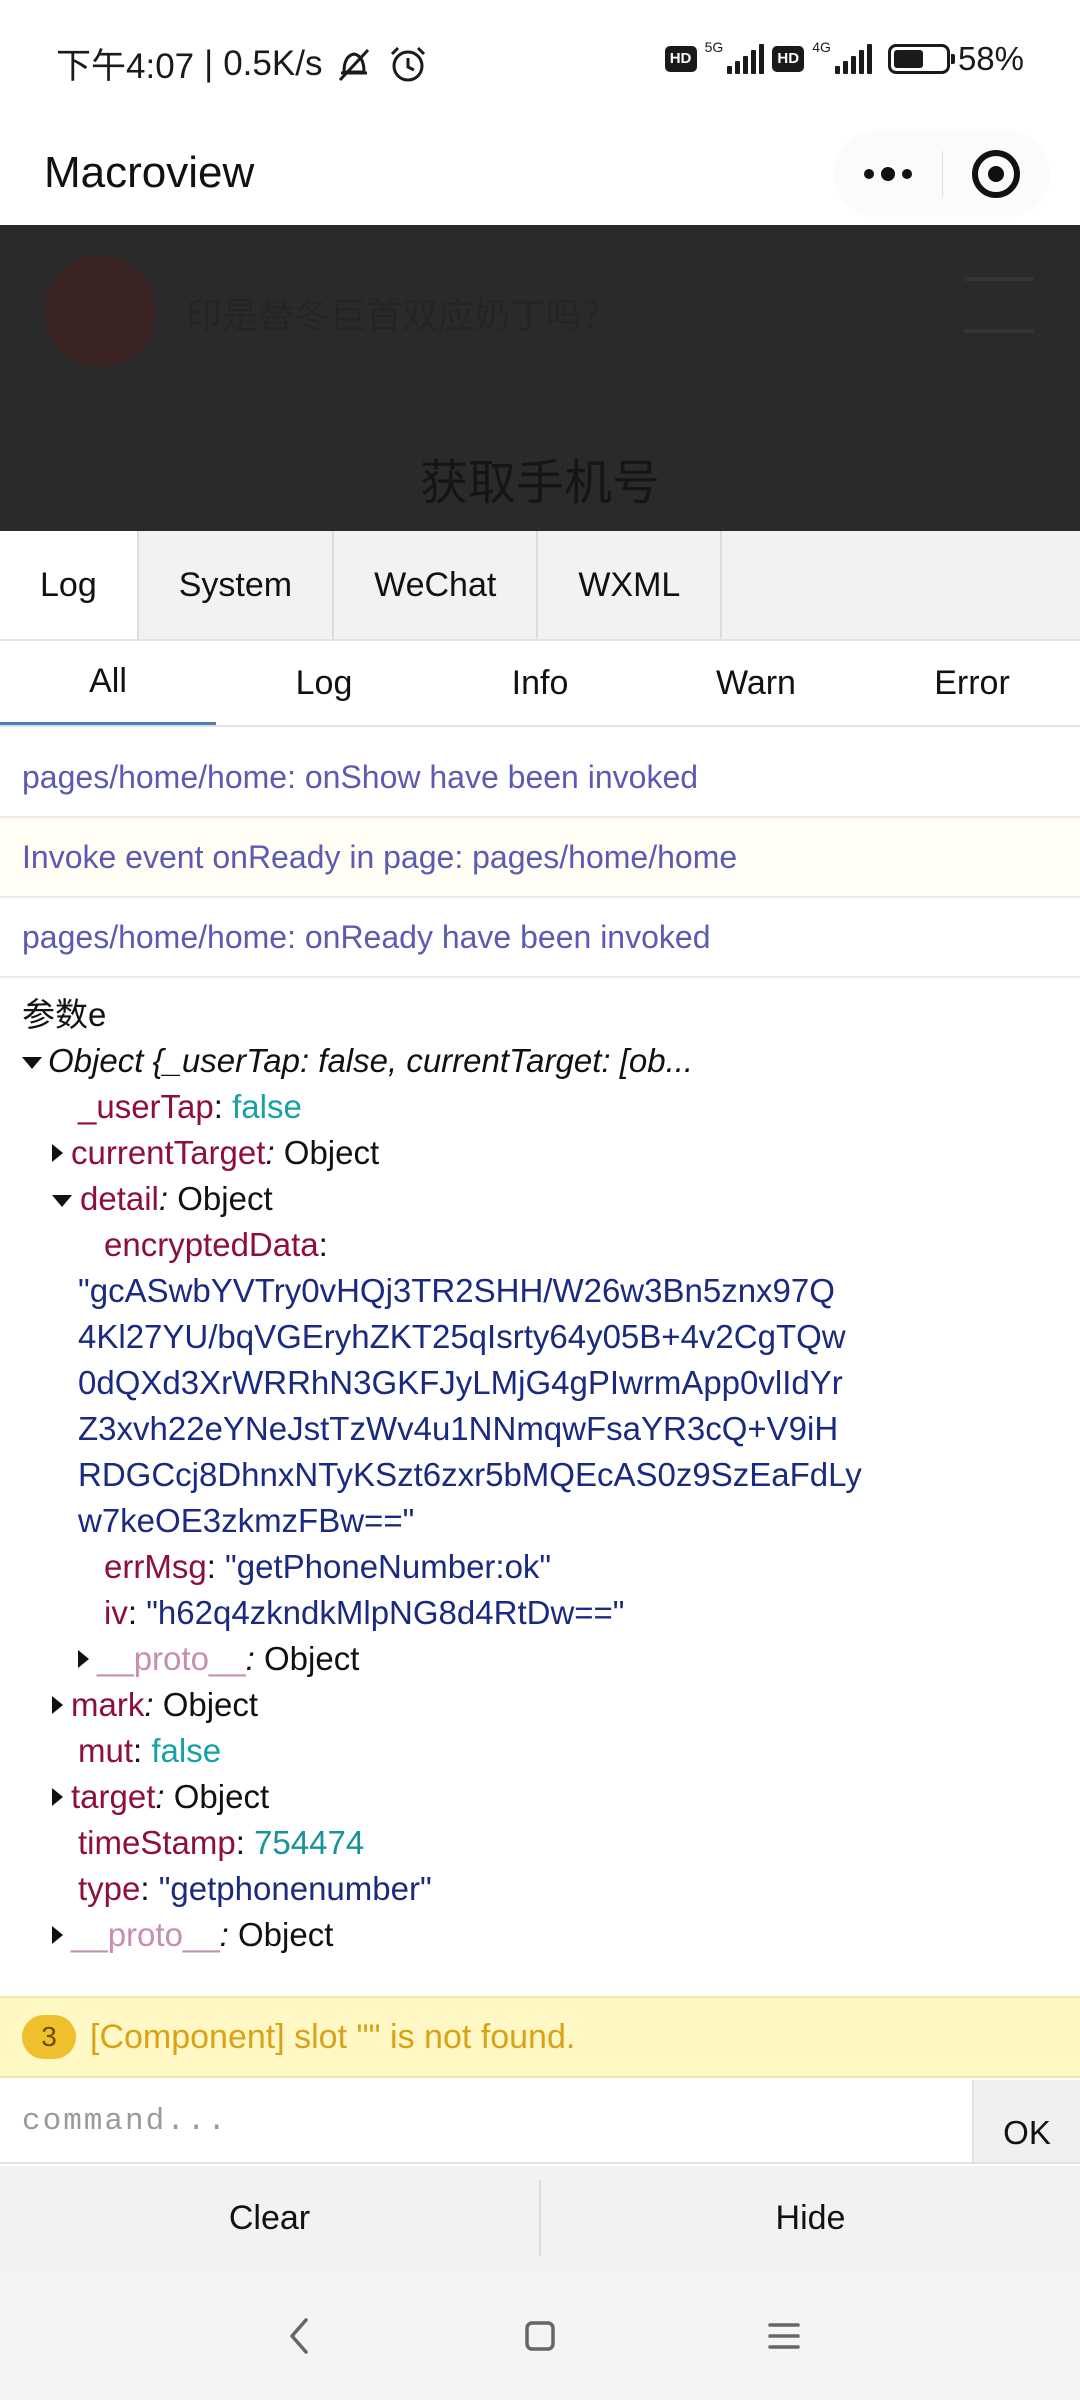 The width and height of the screenshot is (1080, 2400). What do you see at coordinates (385, 1612) in the screenshot?
I see `prop-value: "h62q4zkndkMlpNG8d4RtDw=="` at bounding box center [385, 1612].